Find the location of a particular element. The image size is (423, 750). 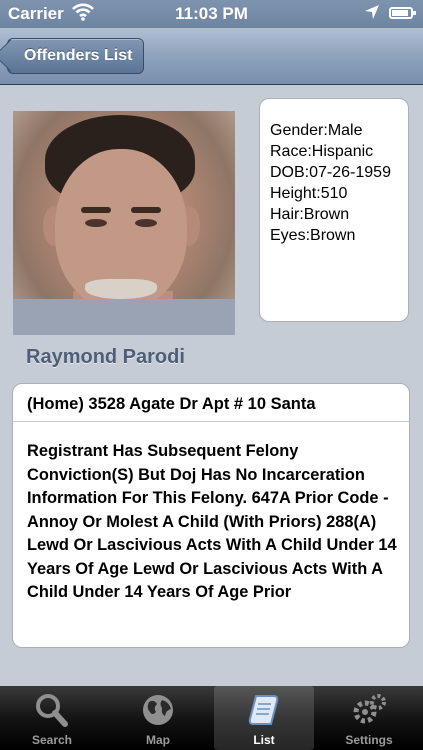

dob-text: DOB:07-26-1959 is located at coordinates (330, 172).